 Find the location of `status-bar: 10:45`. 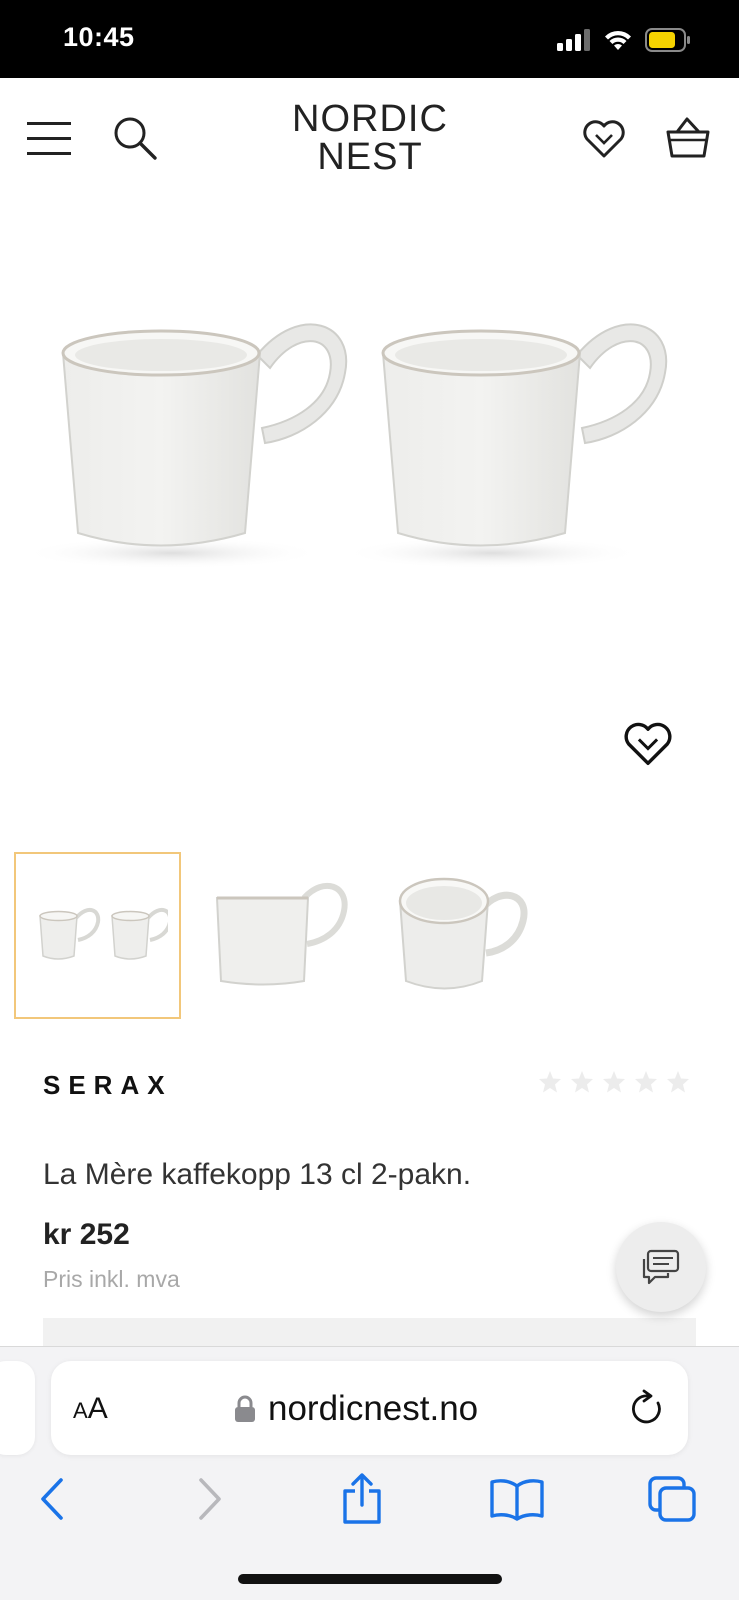

status-bar: 10:45 is located at coordinates (369, 39).